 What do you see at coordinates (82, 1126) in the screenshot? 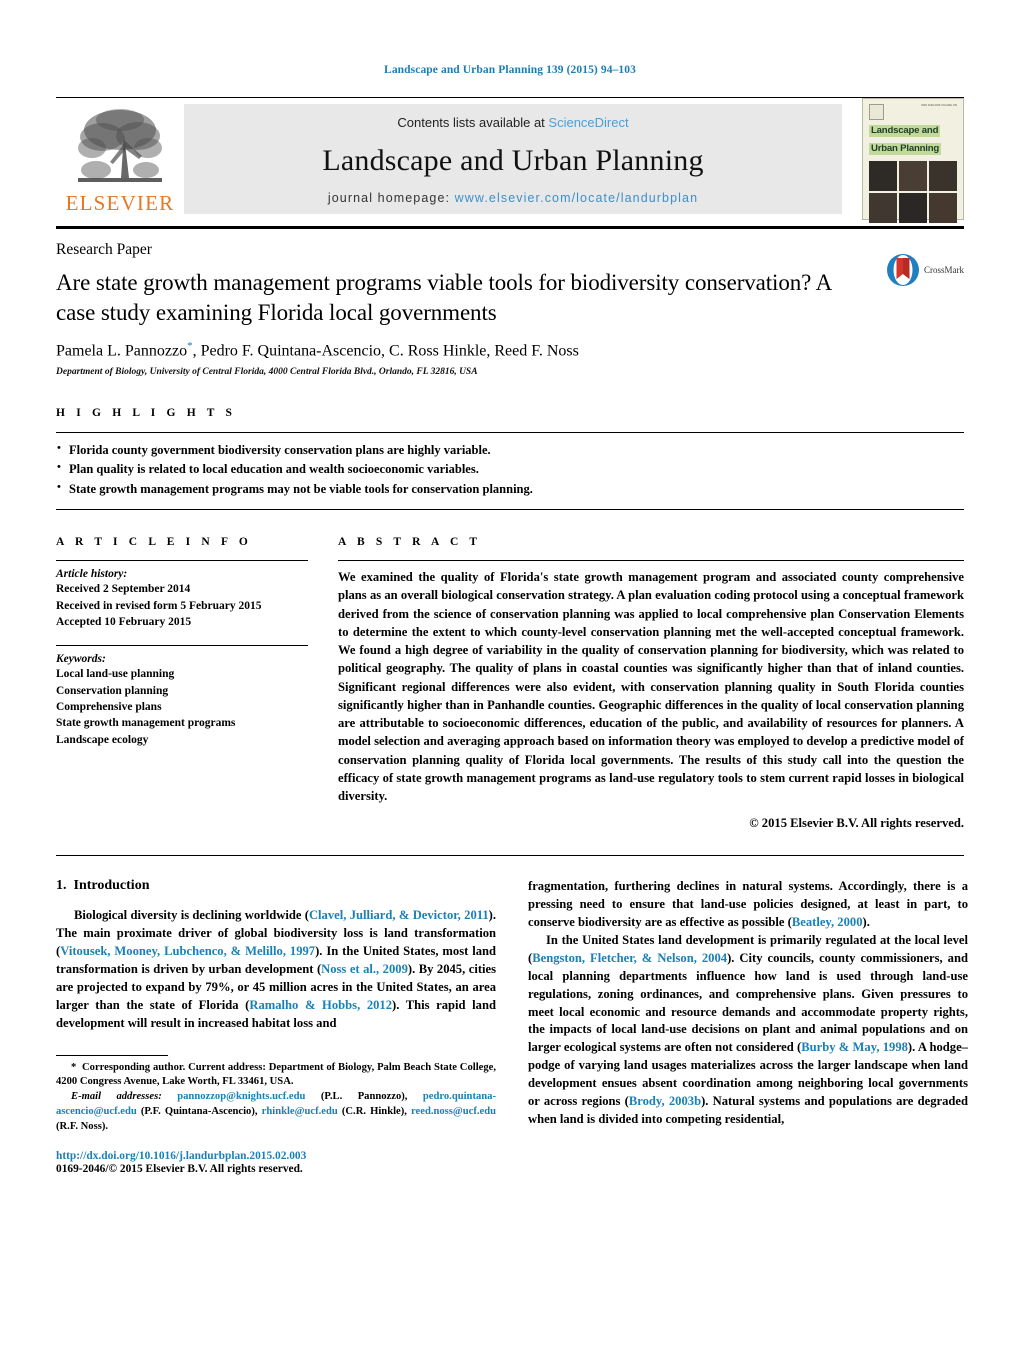
I see `email-owner: (R.F. Noss).` at bounding box center [82, 1126].